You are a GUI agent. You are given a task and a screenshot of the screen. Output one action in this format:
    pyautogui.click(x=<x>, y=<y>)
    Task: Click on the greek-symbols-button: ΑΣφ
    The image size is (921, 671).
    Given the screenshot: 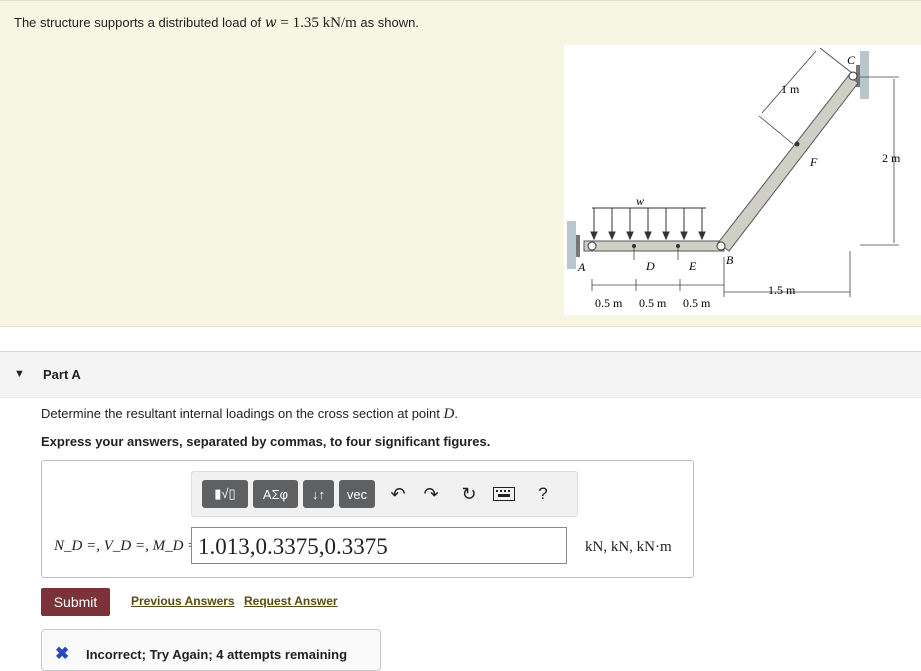 What is the action you would take?
    pyautogui.click(x=275, y=494)
    